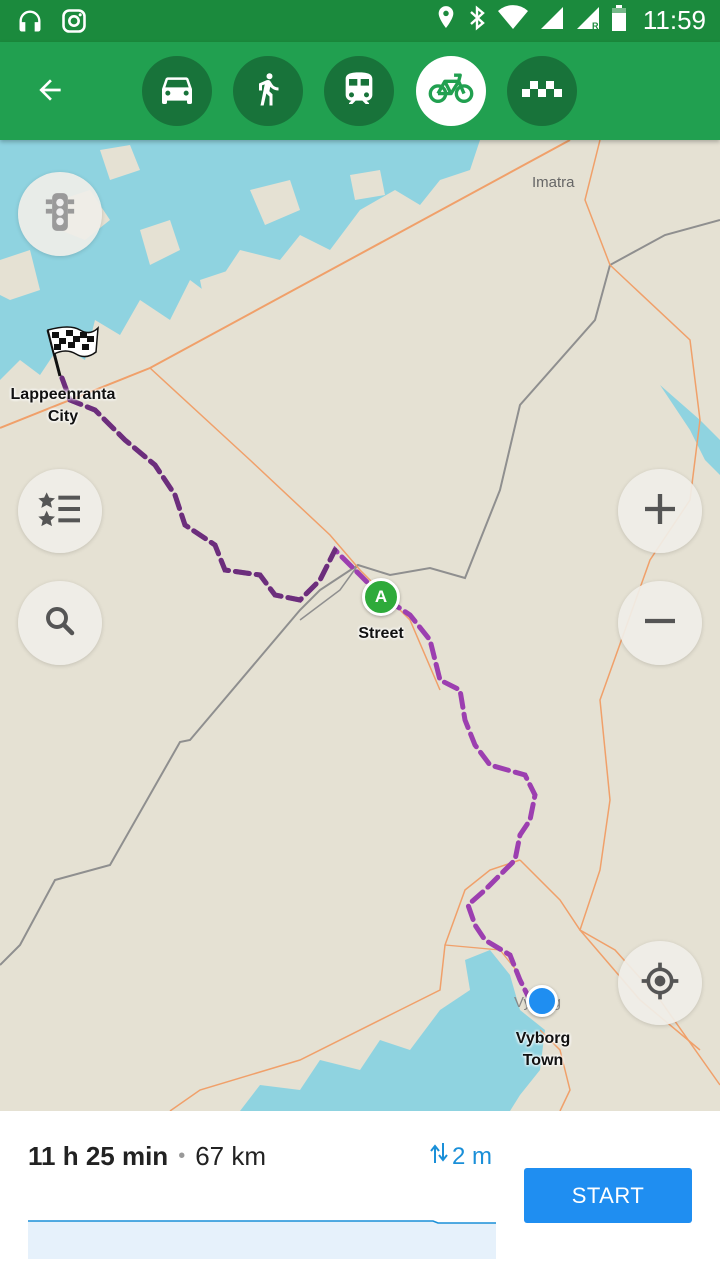 This screenshot has height=1280, width=720. I want to click on elevation-gain: 2 m, so click(461, 1156).